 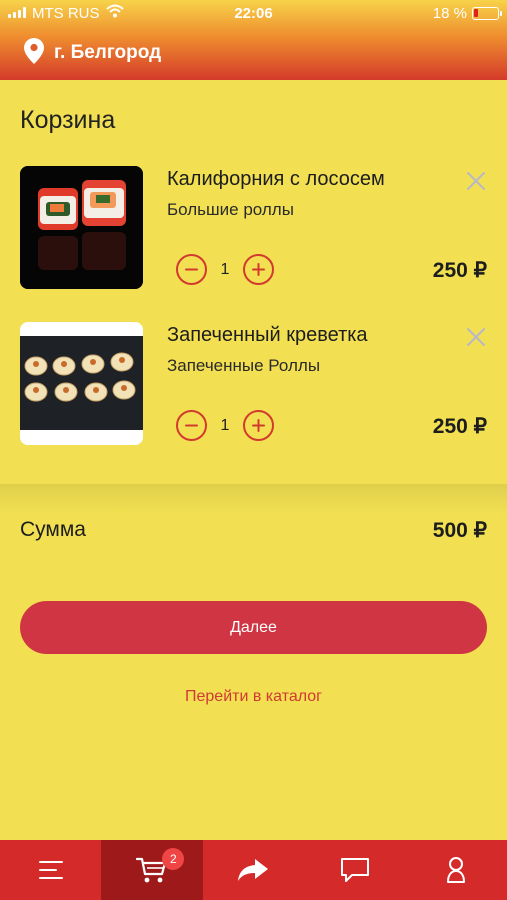 I want to click on profile-icon, so click(x=456, y=870).